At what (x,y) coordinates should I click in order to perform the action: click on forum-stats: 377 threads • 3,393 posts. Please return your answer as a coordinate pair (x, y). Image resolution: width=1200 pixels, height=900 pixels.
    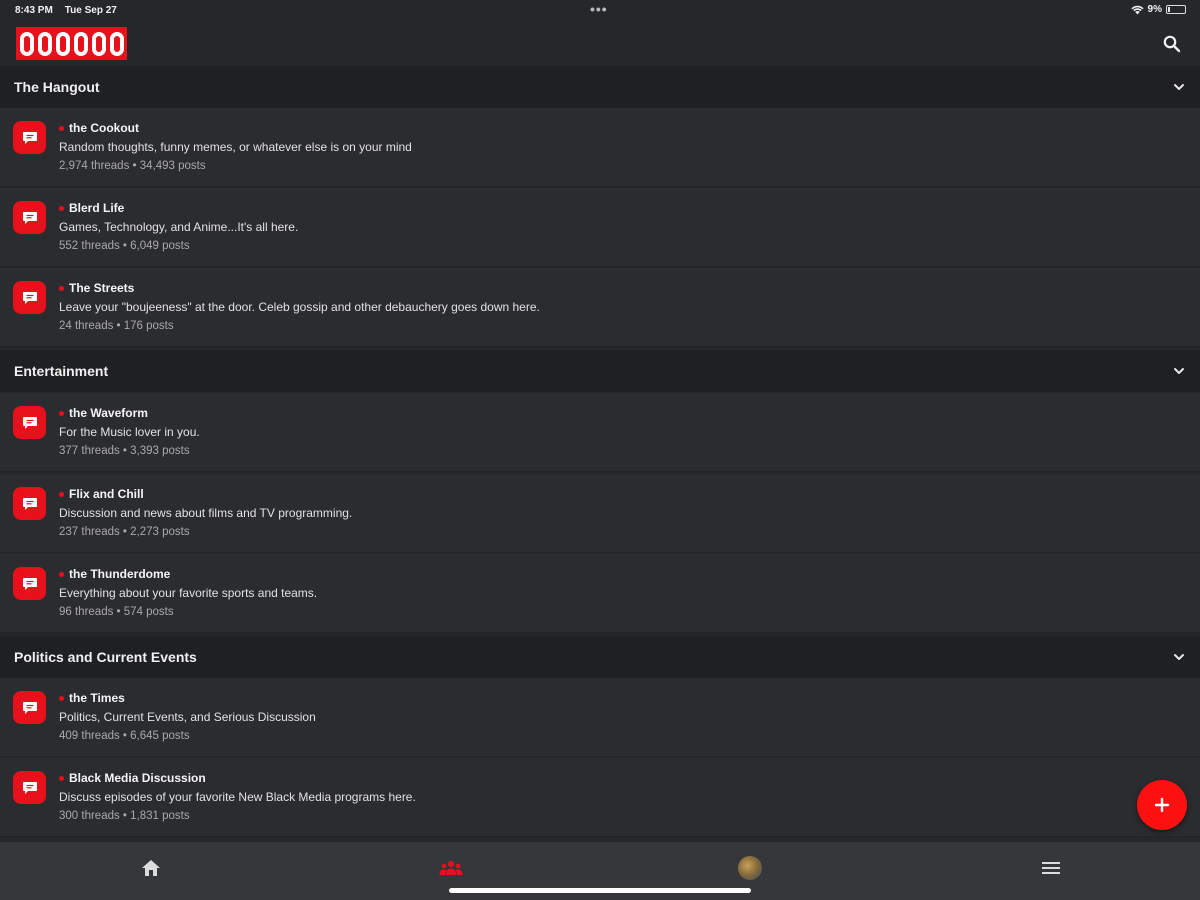
    Looking at the image, I should click on (124, 451).